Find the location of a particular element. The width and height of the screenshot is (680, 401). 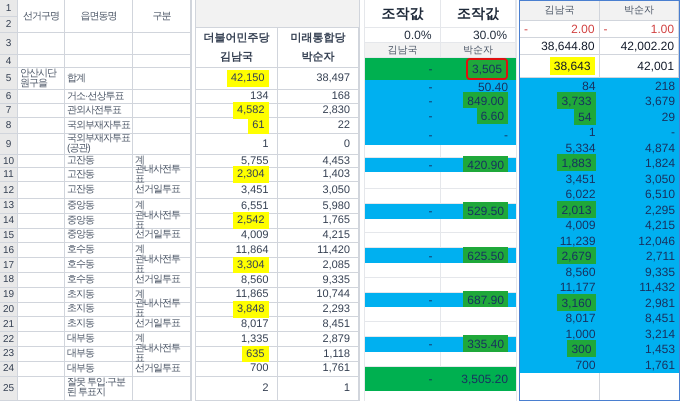

table-cell-text: 1,000 is located at coordinates (580, 334).